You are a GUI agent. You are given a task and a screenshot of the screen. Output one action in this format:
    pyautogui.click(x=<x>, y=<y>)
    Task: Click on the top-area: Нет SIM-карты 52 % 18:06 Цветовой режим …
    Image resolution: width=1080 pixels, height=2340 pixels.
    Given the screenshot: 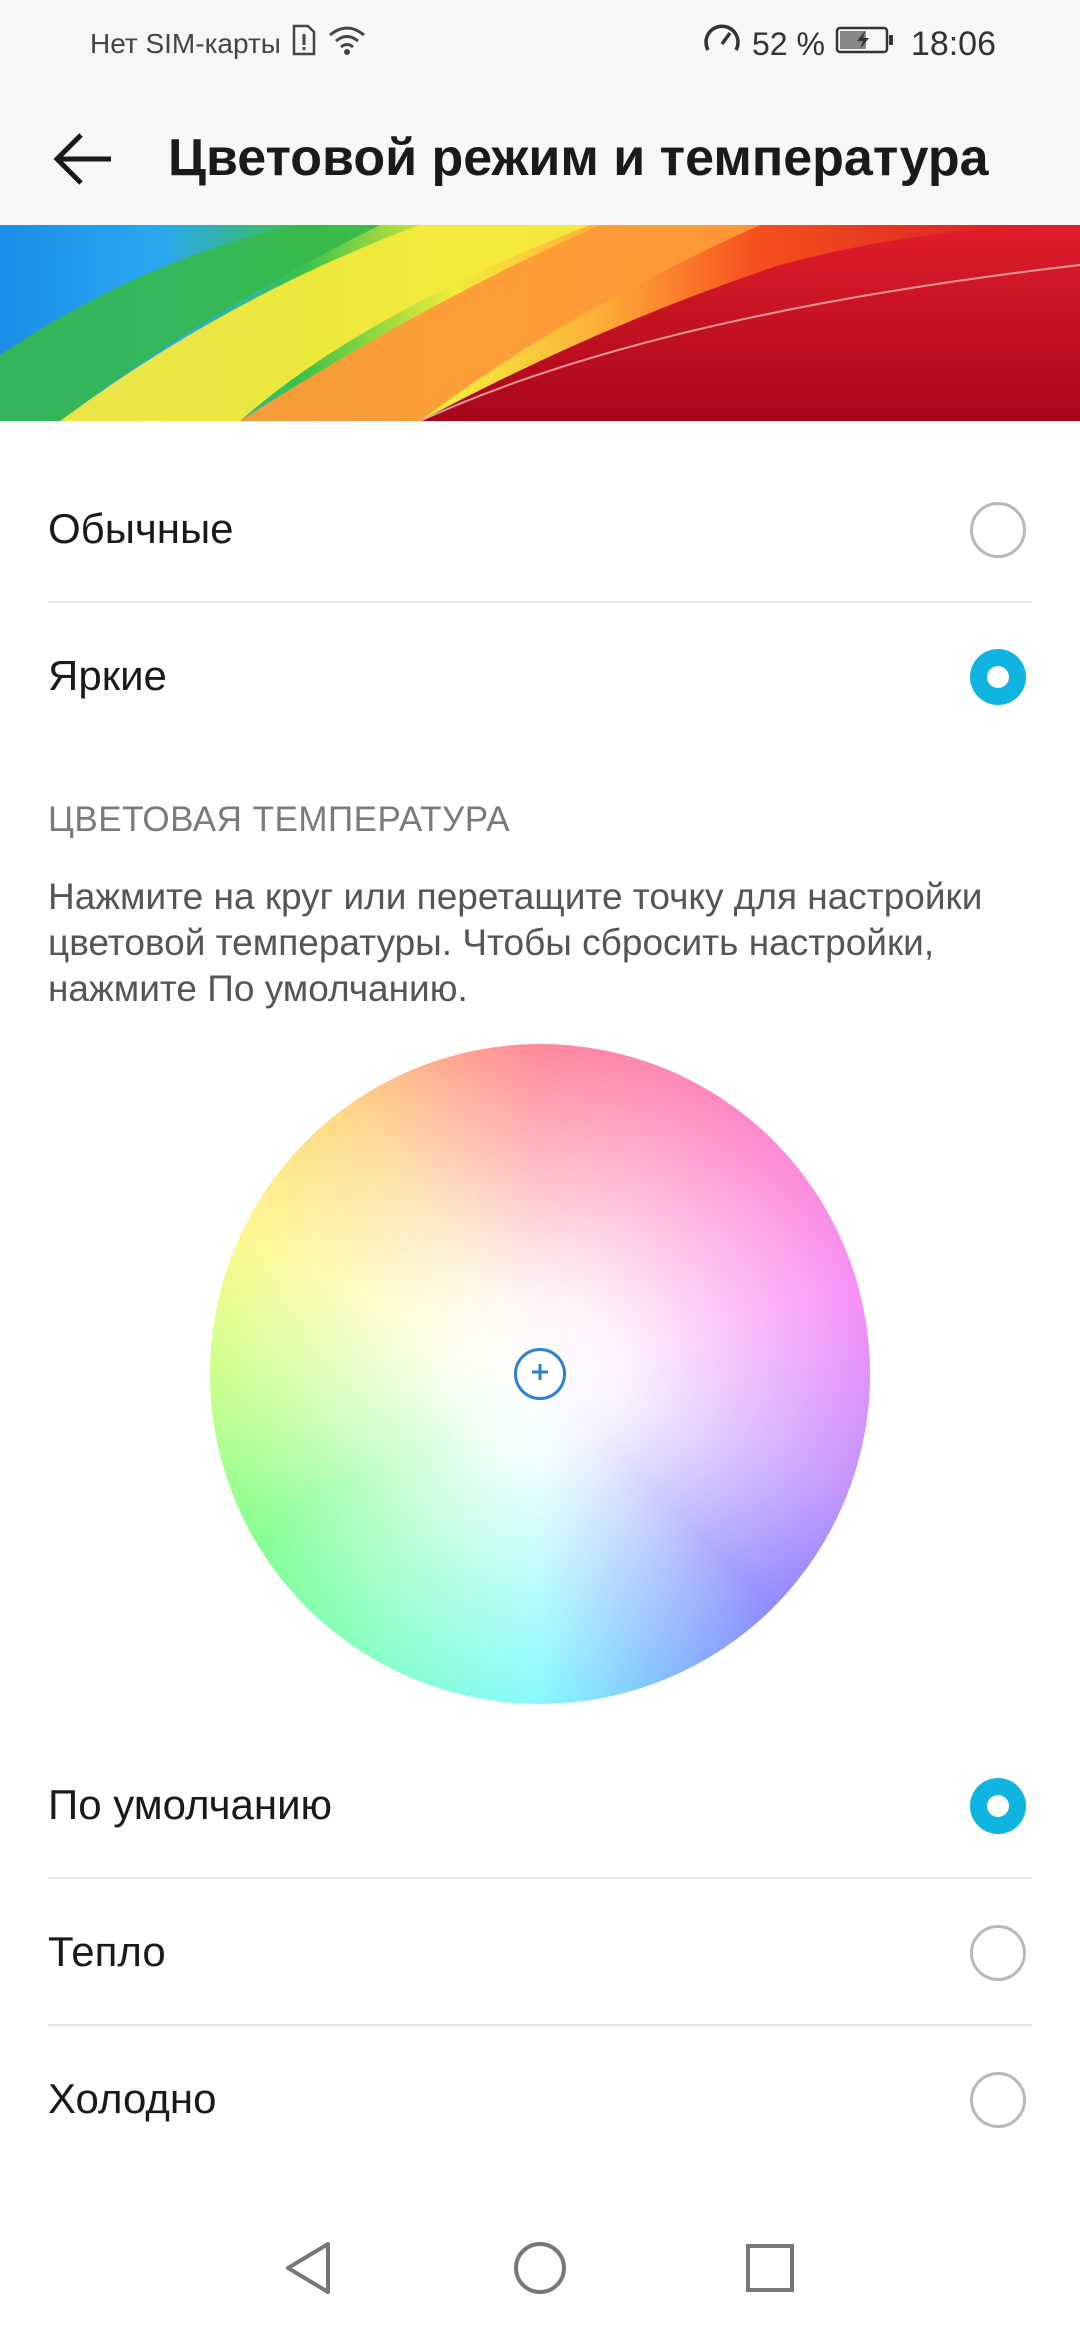 What is the action you would take?
    pyautogui.click(x=540, y=112)
    